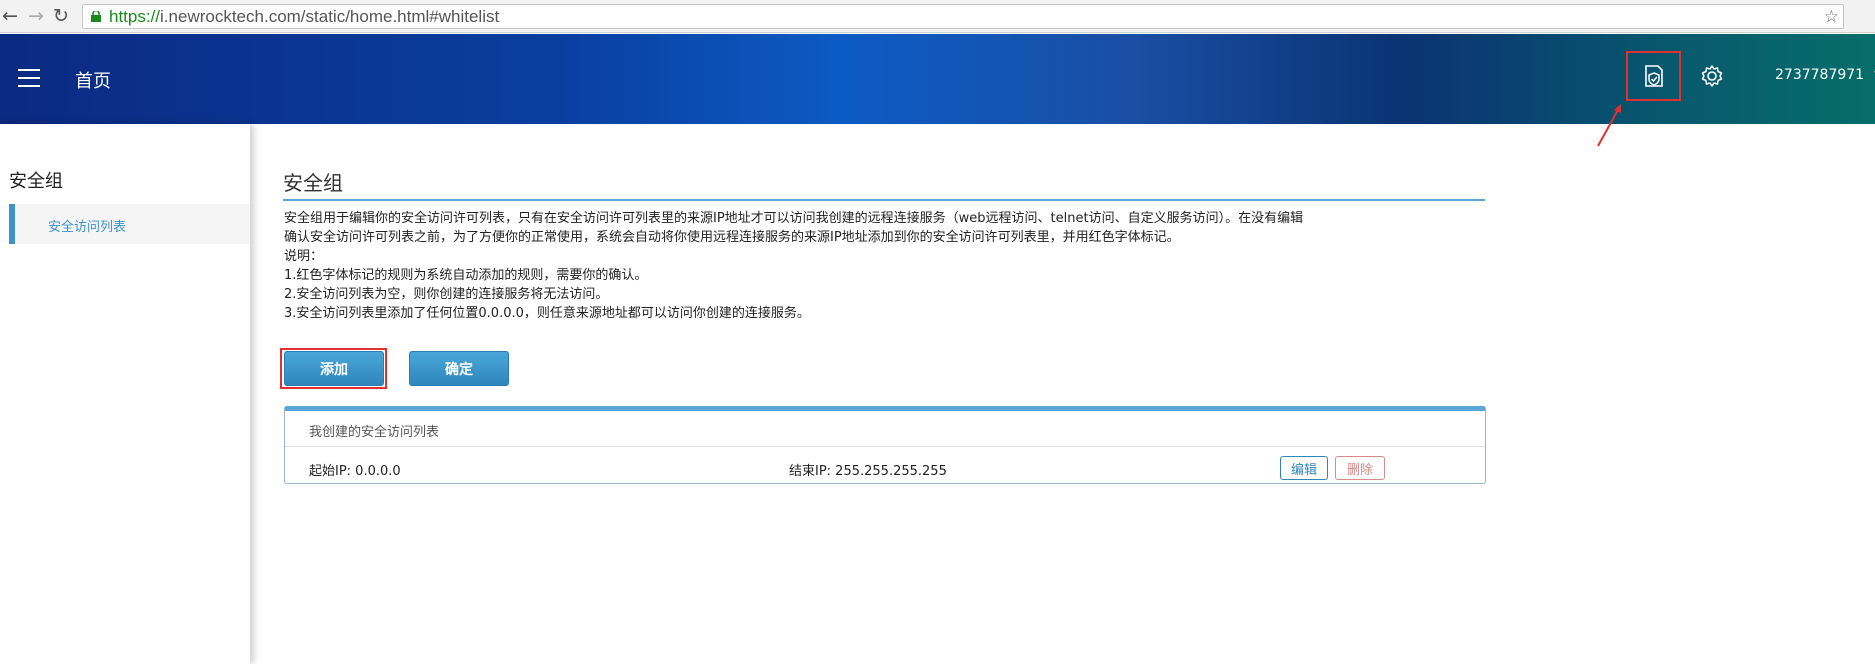  What do you see at coordinates (868, 471) in the screenshot?
I see `end-ip: 结束IP: 255.255.255.255` at bounding box center [868, 471].